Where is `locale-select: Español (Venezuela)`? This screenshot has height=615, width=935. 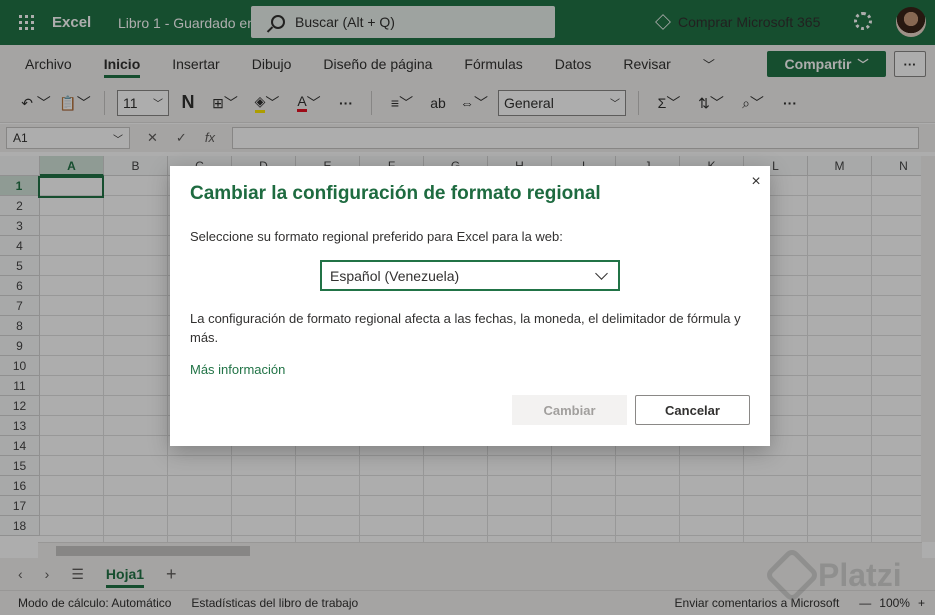 locale-select: Español (Venezuela) is located at coordinates (470, 275).